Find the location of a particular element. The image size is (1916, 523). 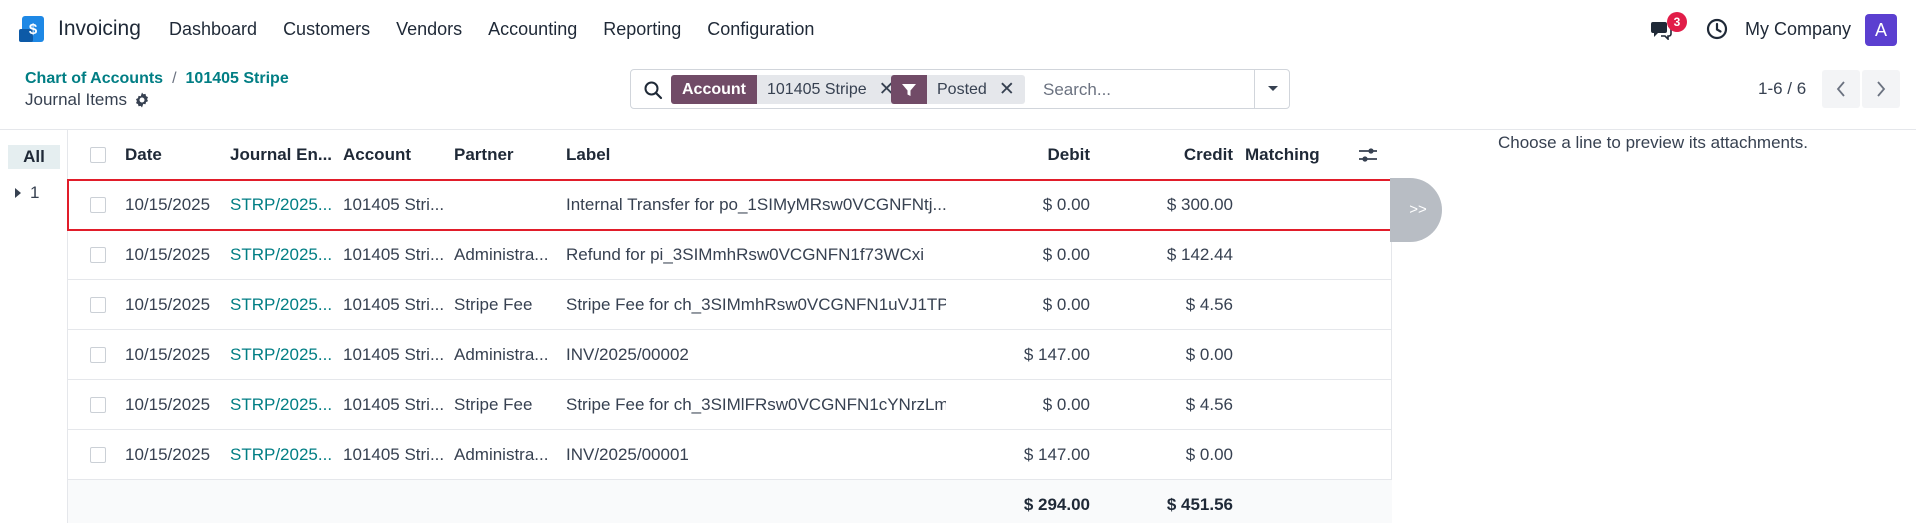

invoicing-app-icon: $ is located at coordinates (32, 29).